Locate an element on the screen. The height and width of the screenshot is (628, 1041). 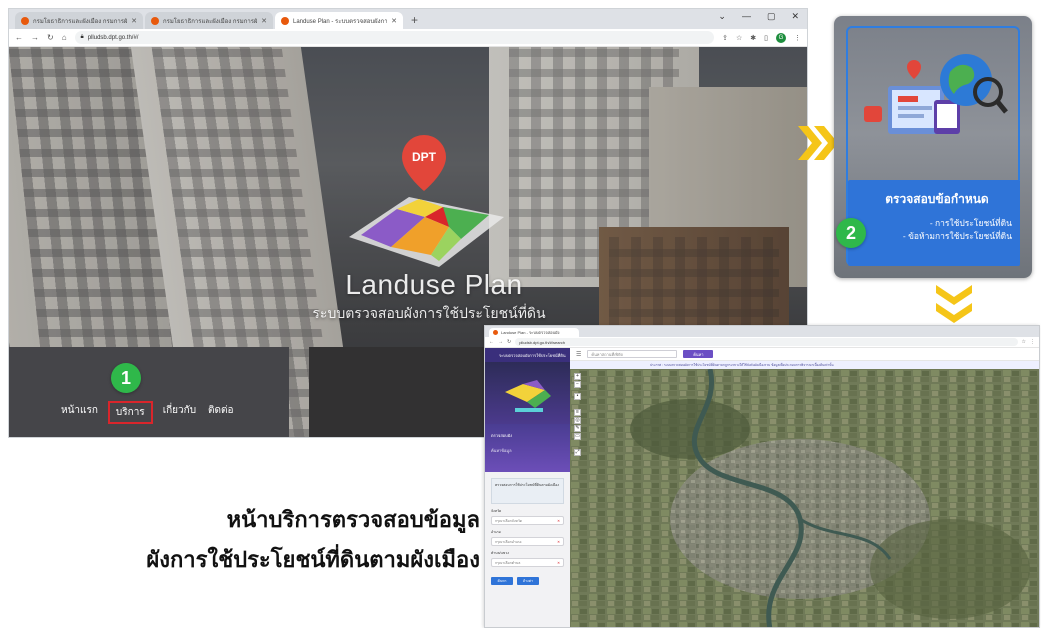
nav-home: หน้าแรก is located at coordinates (79, 412).